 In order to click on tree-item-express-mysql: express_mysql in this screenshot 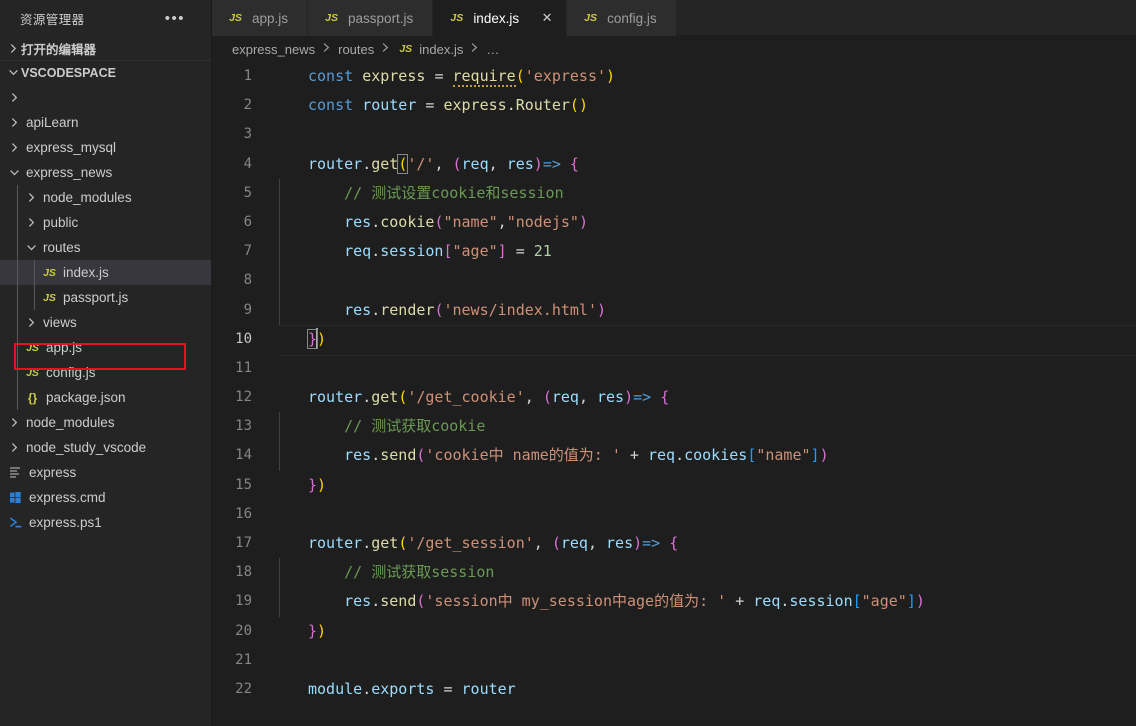, I will do `click(105, 147)`.